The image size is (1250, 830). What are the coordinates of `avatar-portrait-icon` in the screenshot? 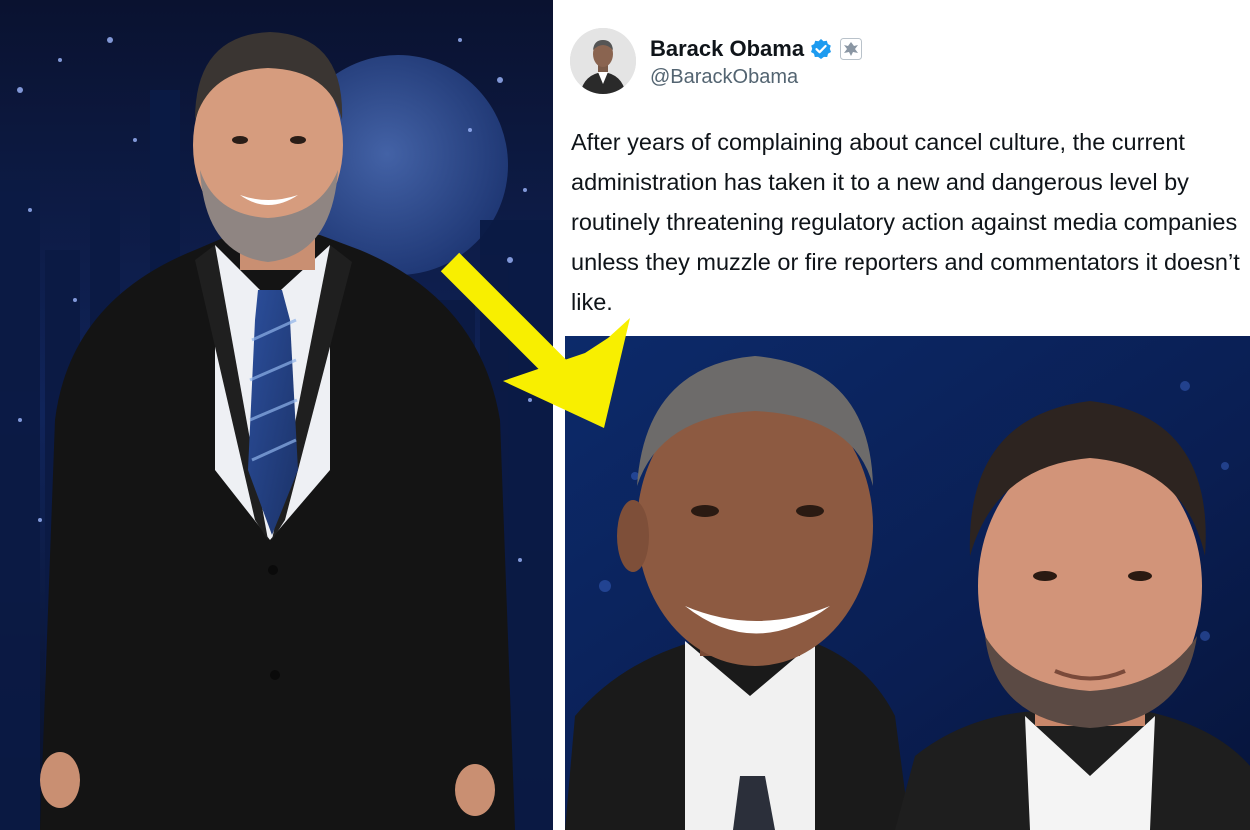 It's located at (603, 61).